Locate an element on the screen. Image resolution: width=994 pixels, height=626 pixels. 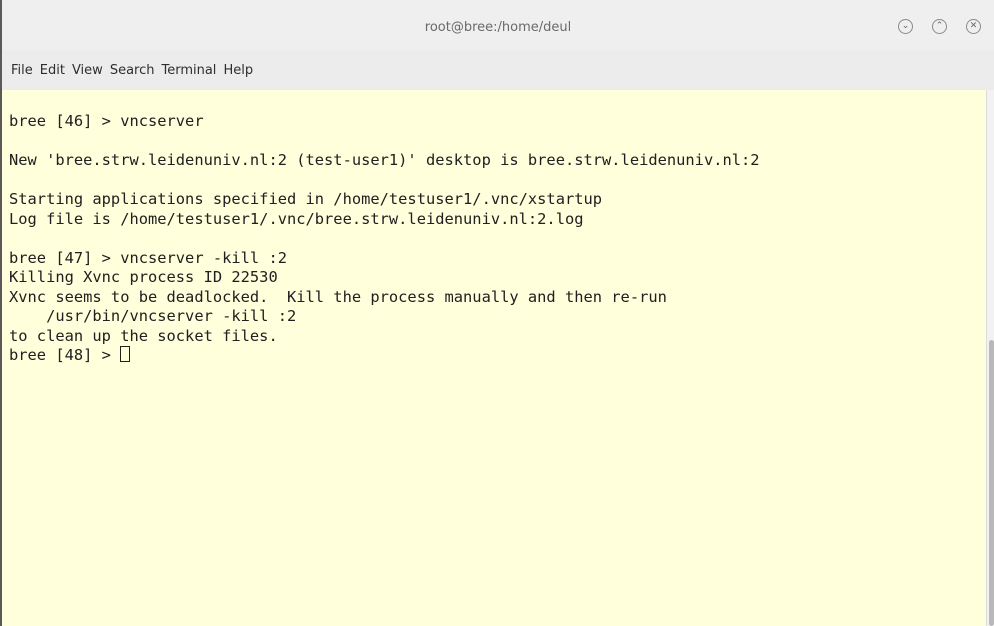
close-icon: ✕ is located at coordinates (973, 26).